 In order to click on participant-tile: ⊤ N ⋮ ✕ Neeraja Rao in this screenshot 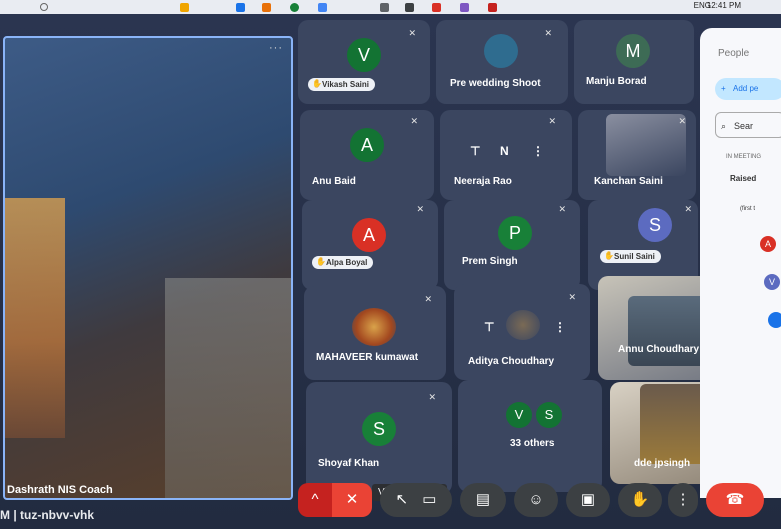, I will do `click(506, 155)`.